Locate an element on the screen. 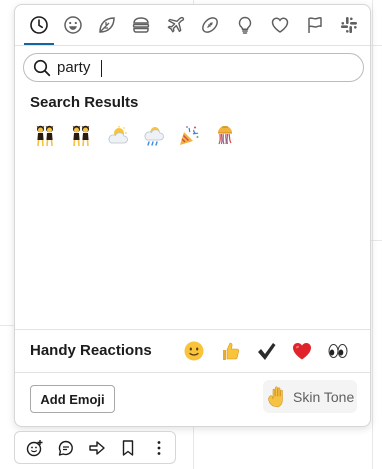 Image resolution: width=382 pixels, height=469 pixels. share-icon is located at coordinates (97, 447).